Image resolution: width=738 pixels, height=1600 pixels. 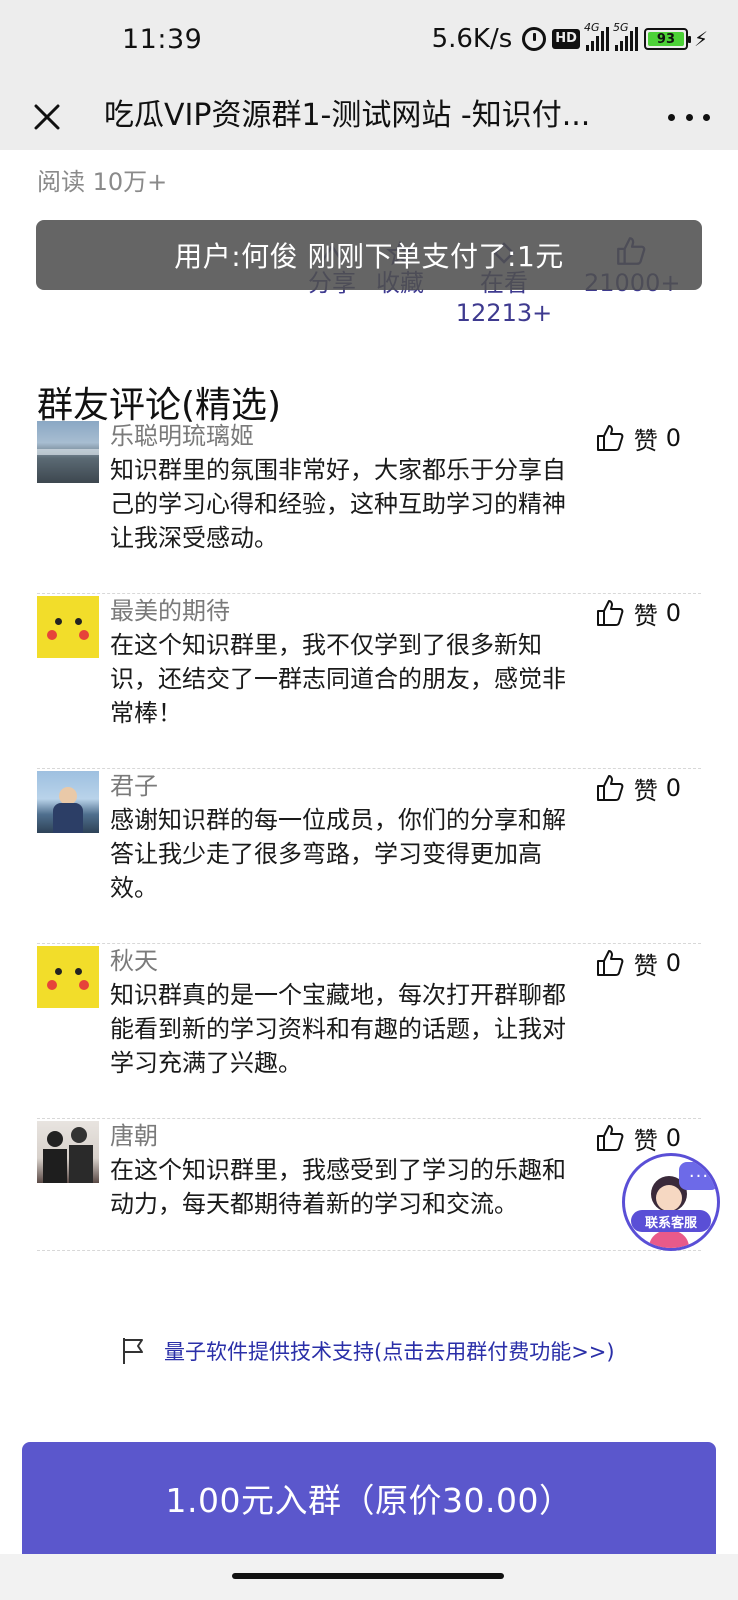 What do you see at coordinates (134, 961) in the screenshot?
I see `comment-author: 秋天` at bounding box center [134, 961].